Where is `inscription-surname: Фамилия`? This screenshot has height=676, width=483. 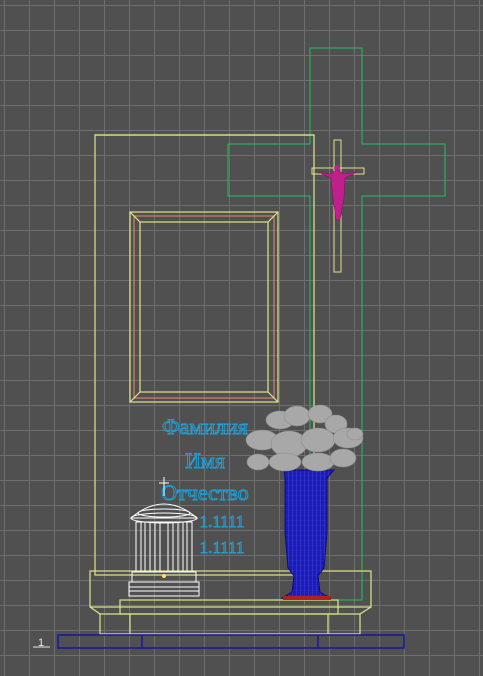 inscription-surname: Фамилия is located at coordinates (205, 426).